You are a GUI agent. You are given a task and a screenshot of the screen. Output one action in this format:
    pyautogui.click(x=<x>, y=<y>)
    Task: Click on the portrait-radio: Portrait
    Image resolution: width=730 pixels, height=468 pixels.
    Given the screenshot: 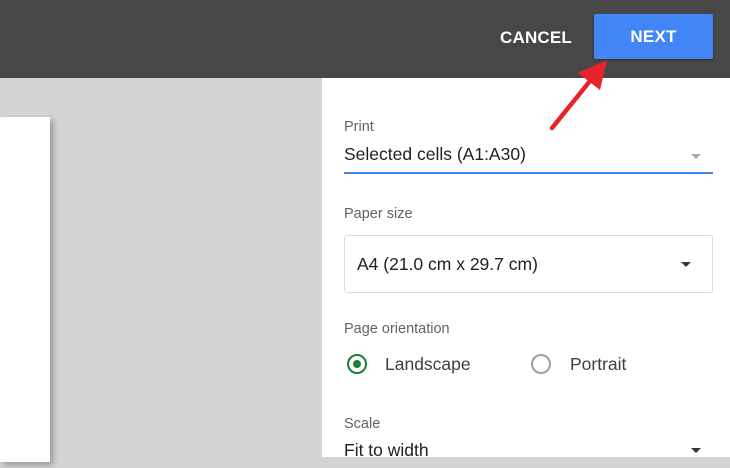 What is the action you would take?
    pyautogui.click(x=601, y=366)
    